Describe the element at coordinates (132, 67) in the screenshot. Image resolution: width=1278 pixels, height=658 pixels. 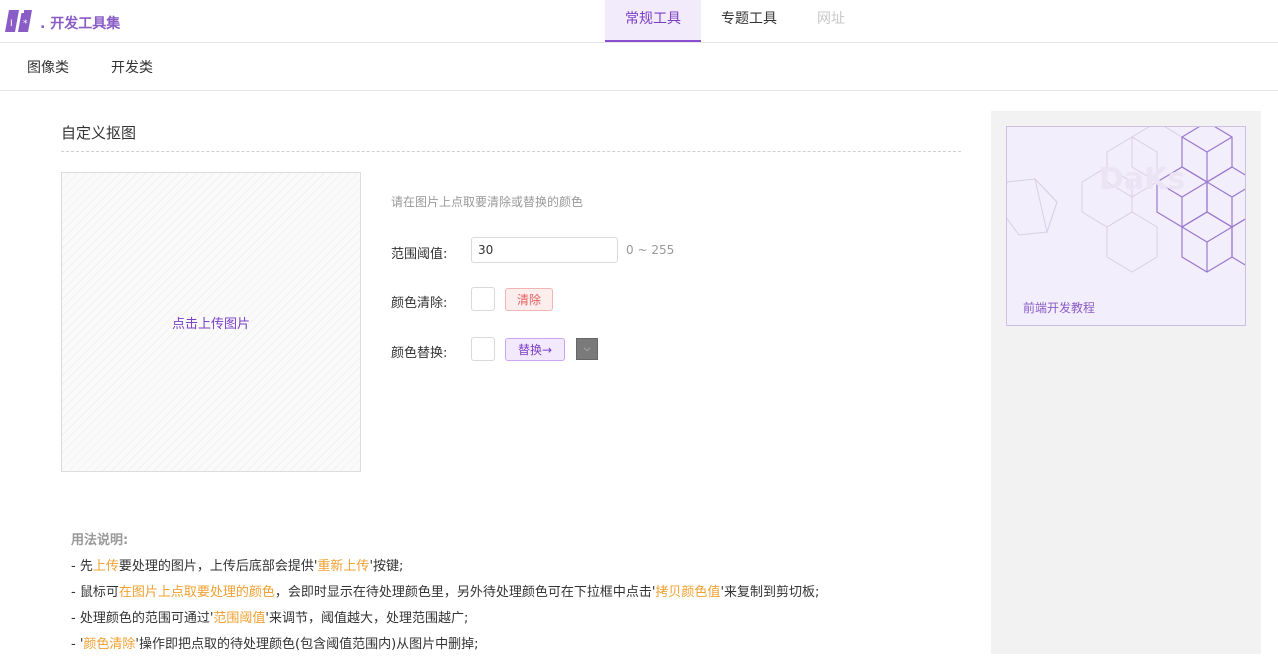
I see `subnav-item-dev: 开发类` at that location.